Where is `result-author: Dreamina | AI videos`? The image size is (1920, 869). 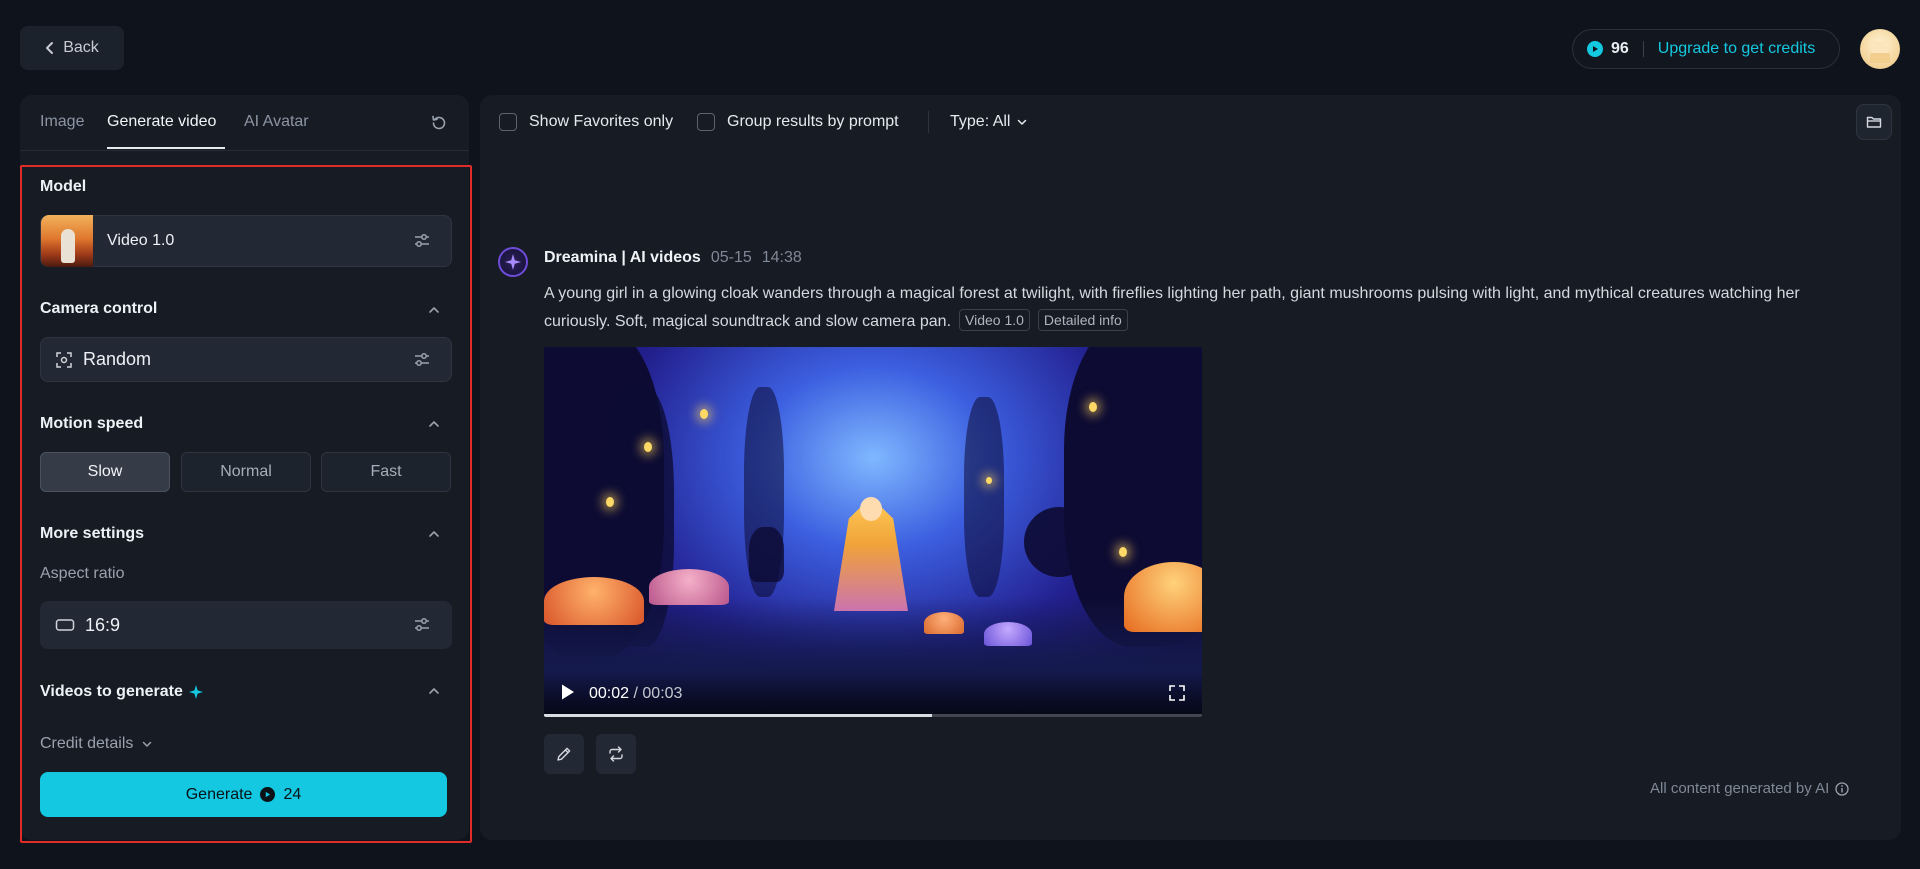 result-author: Dreamina | AI videos is located at coordinates (622, 257).